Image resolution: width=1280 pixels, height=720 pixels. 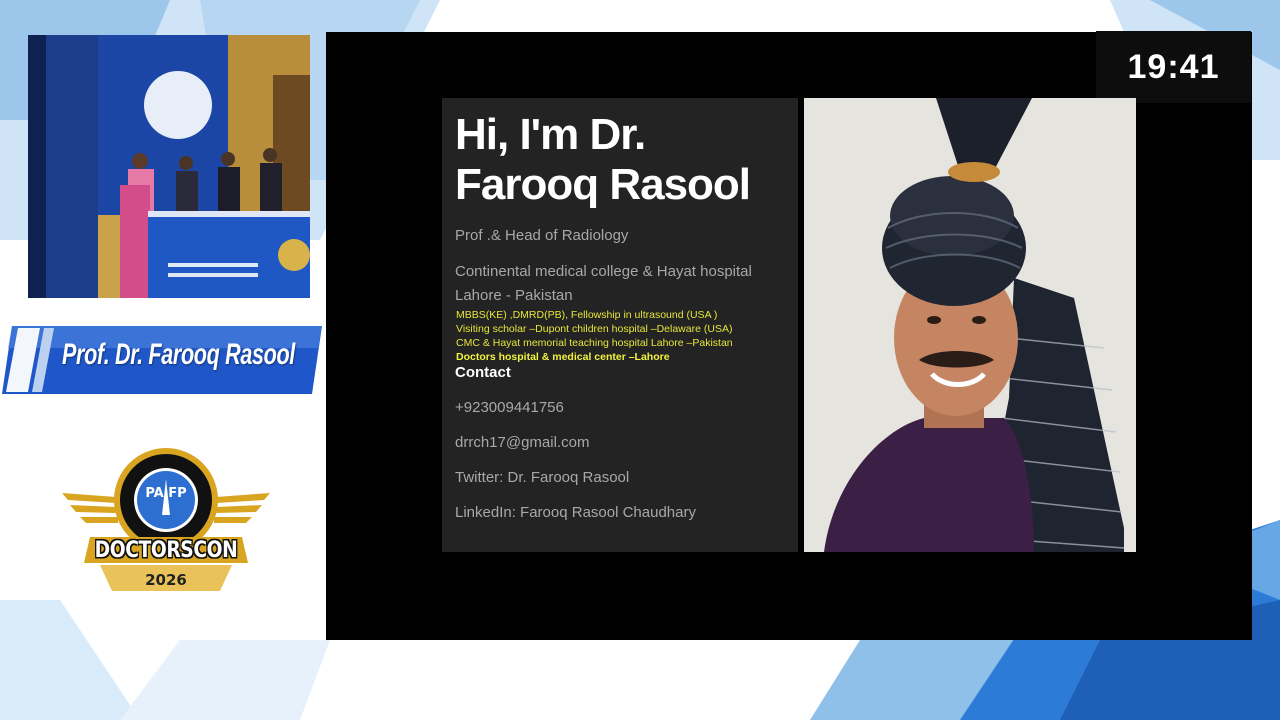 What do you see at coordinates (603, 159) in the screenshot?
I see `slide-heading: Hi, I'm Dr. Farooq Rasool` at bounding box center [603, 159].